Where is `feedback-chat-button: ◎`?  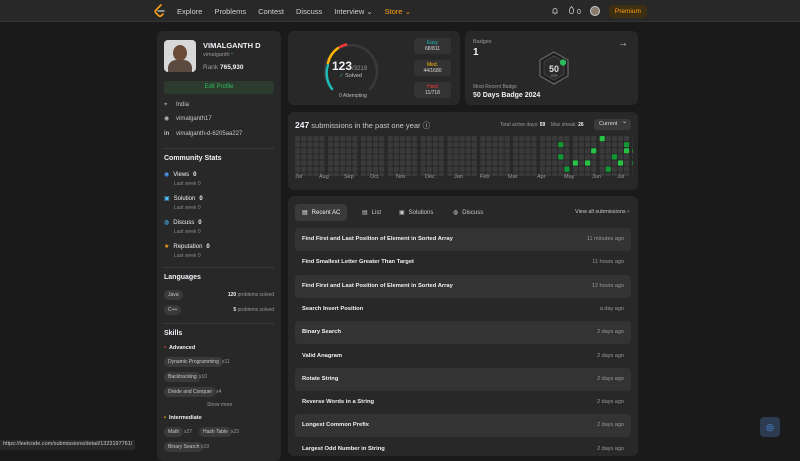 feedback-chat-button: ◎ is located at coordinates (770, 427).